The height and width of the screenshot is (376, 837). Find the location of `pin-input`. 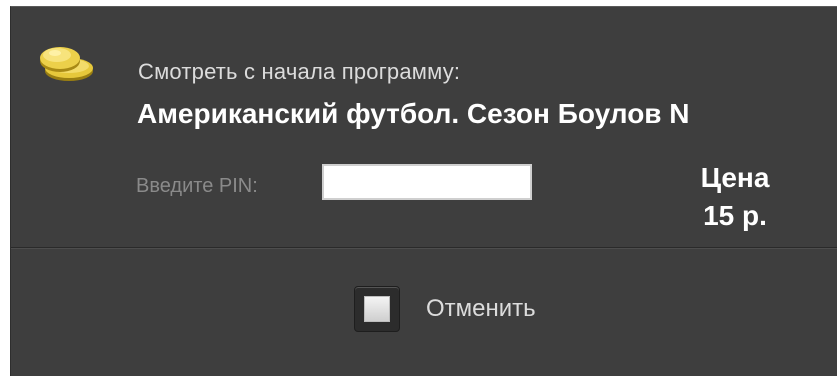

pin-input is located at coordinates (427, 182).